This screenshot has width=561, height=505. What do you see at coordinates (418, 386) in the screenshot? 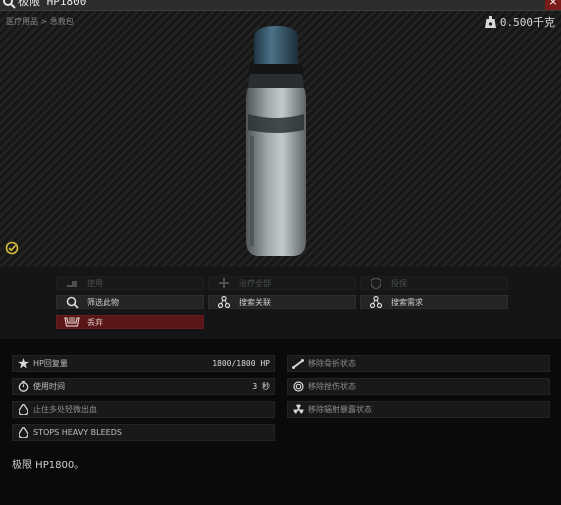
I see `property-contusion: 移除挫伤状态` at bounding box center [418, 386].